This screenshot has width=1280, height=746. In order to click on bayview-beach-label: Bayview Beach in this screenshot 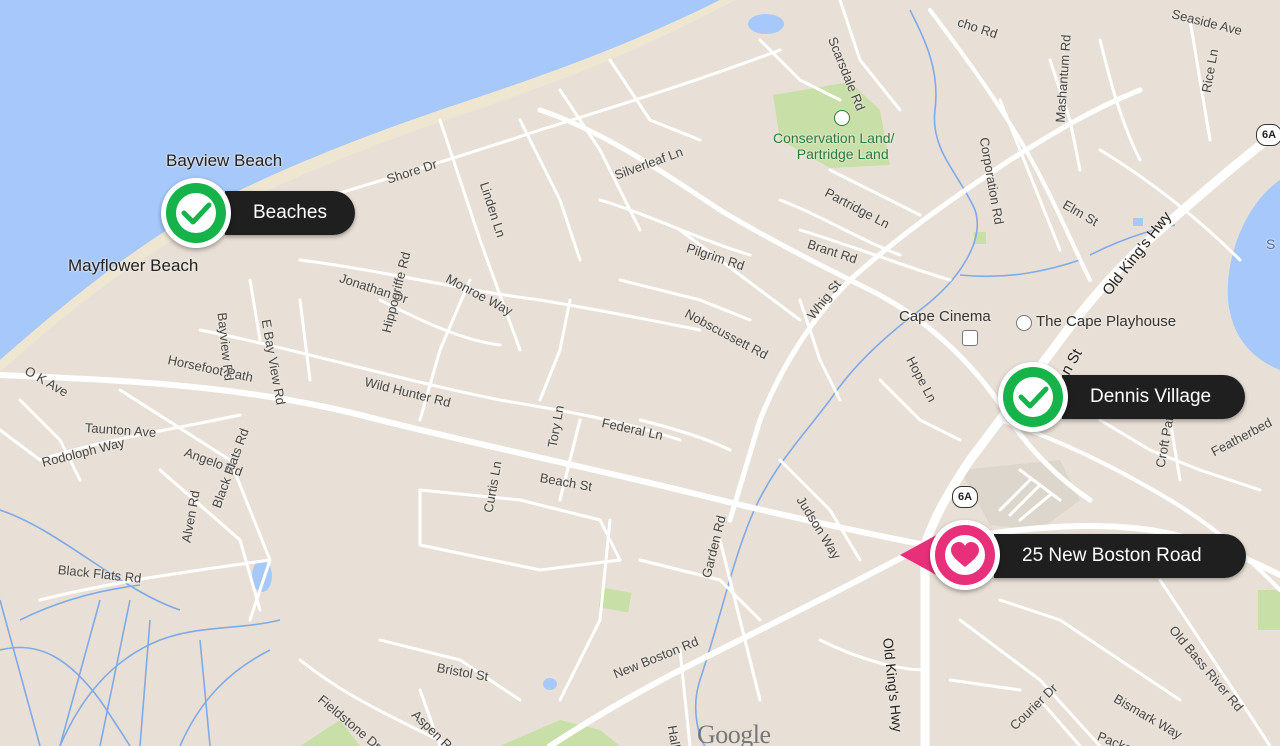, I will do `click(224, 160)`.